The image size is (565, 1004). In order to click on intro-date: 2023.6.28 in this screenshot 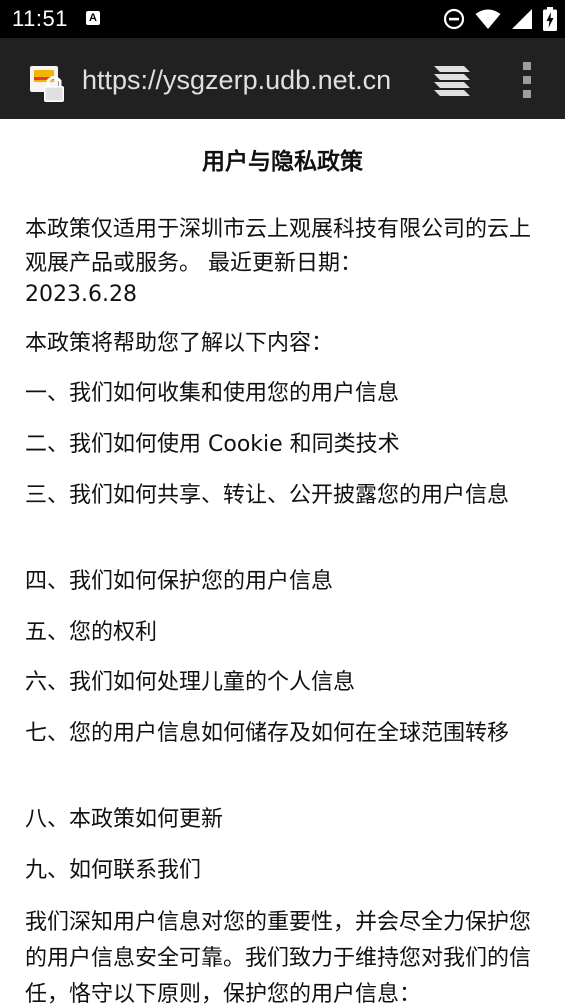, I will do `click(81, 294)`.